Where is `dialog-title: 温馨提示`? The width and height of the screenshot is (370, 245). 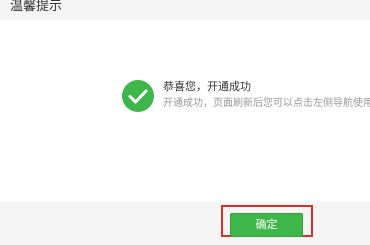
dialog-title: 温馨提示 is located at coordinates (36, 7).